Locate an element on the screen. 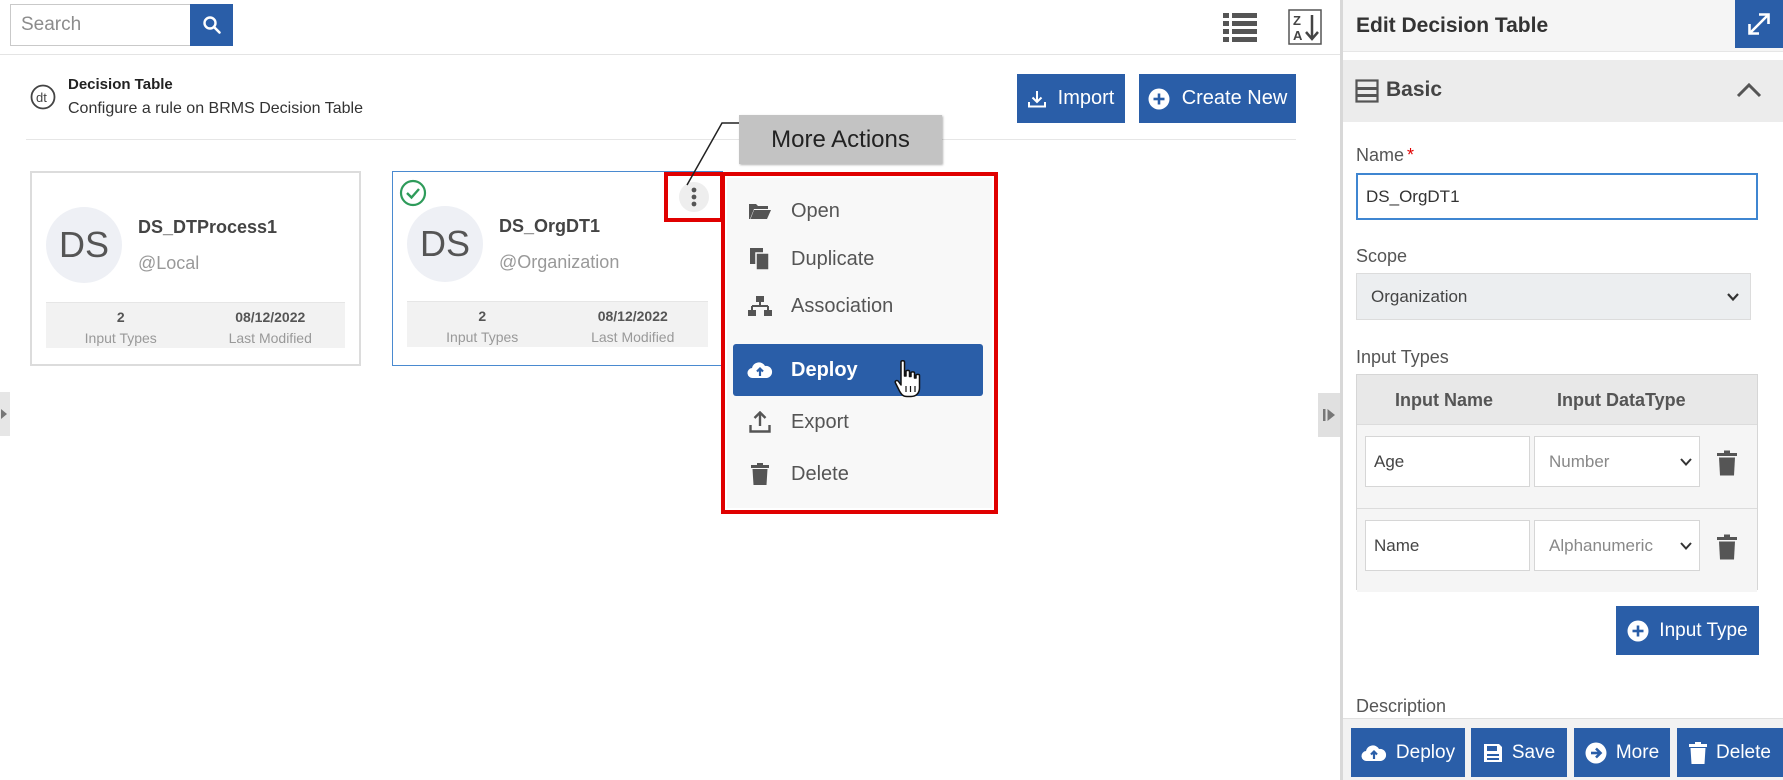  section-basic-header: Basic is located at coordinates (1563, 91).